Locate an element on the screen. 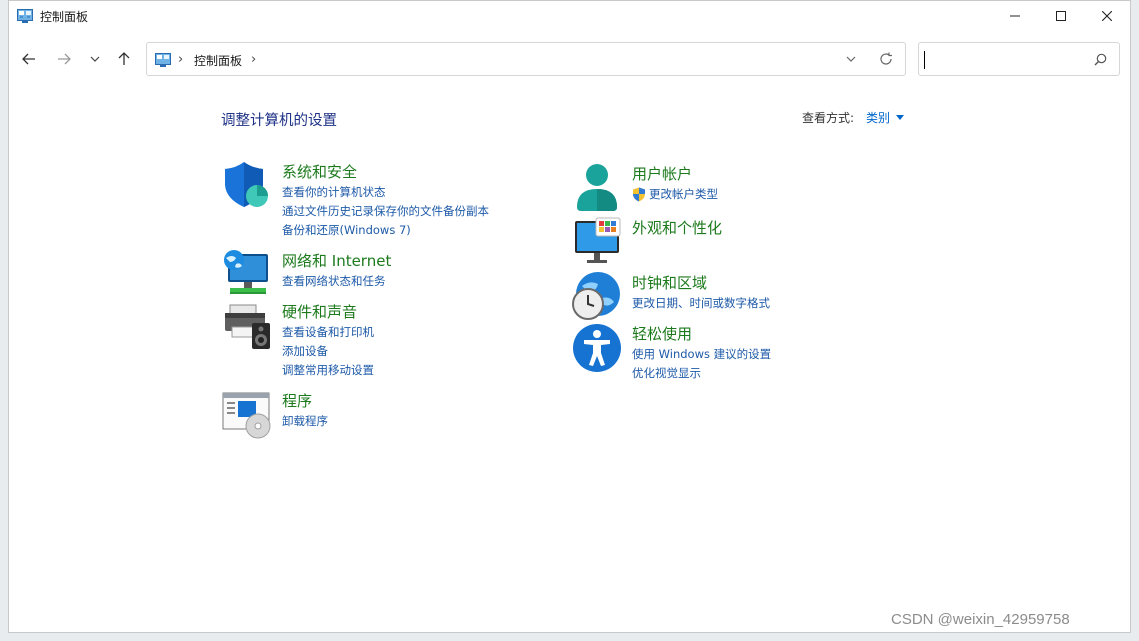 The width and height of the screenshot is (1139, 641). network-globe-icon is located at coordinates (247, 275).